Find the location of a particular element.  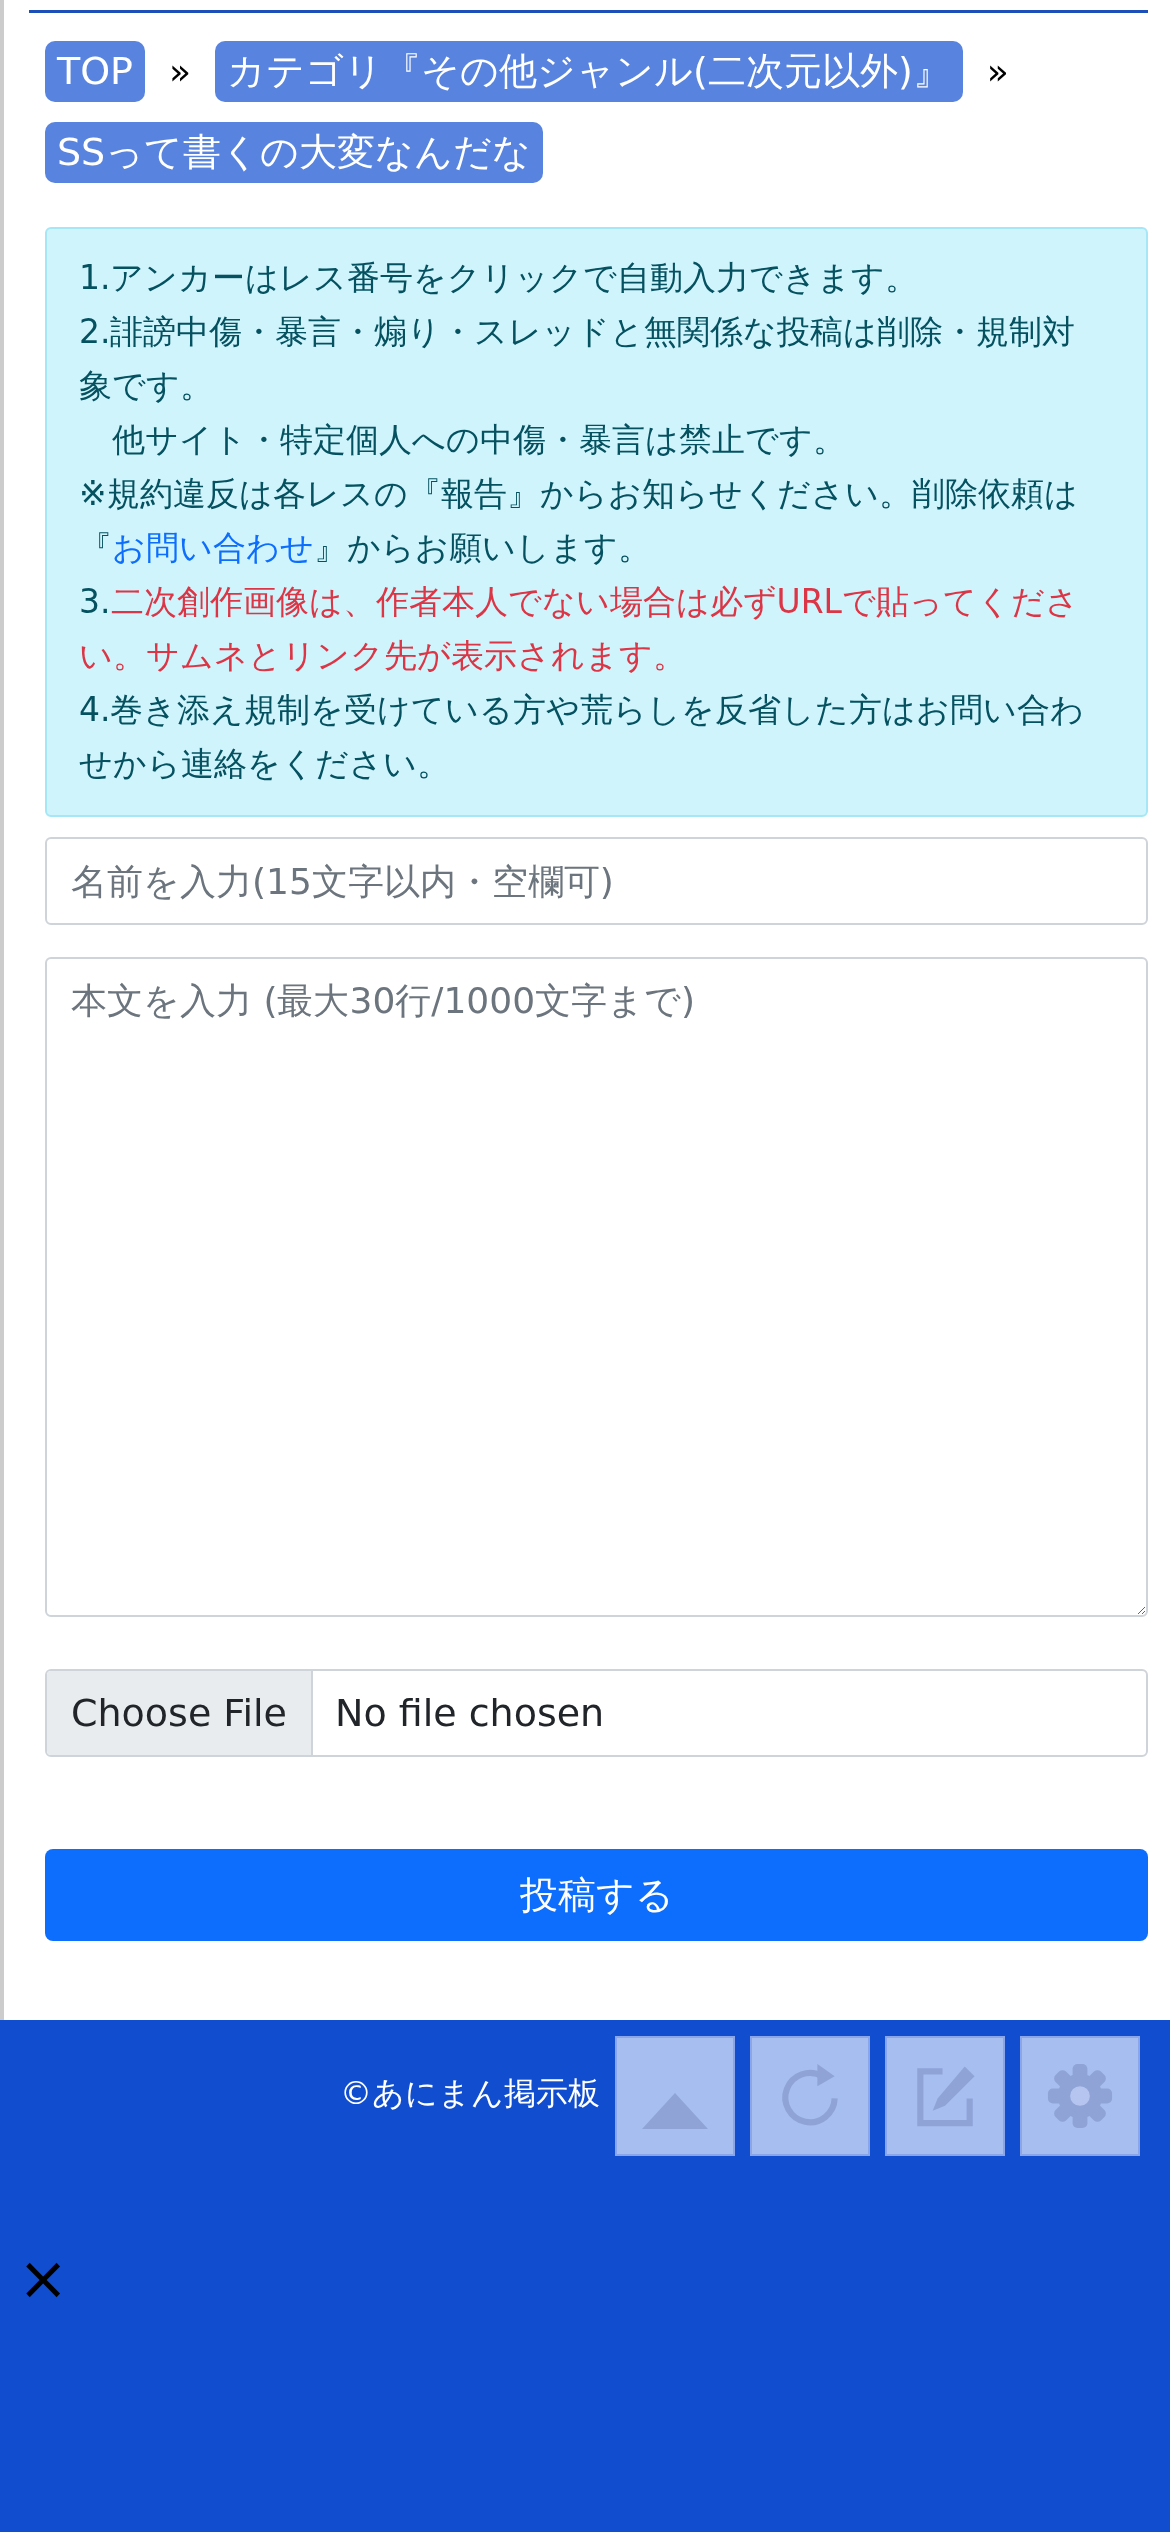

contact-link: お問い合わせ is located at coordinates (213, 548).